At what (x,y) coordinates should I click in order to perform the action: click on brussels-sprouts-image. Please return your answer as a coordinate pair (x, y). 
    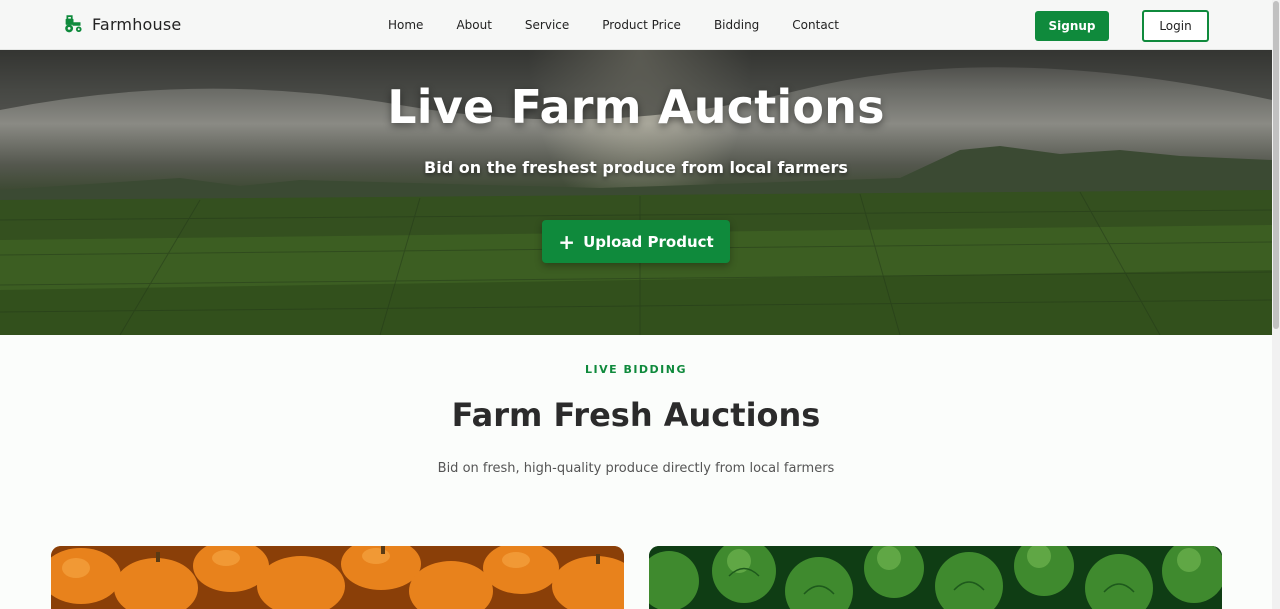
    Looking at the image, I should click on (935, 577).